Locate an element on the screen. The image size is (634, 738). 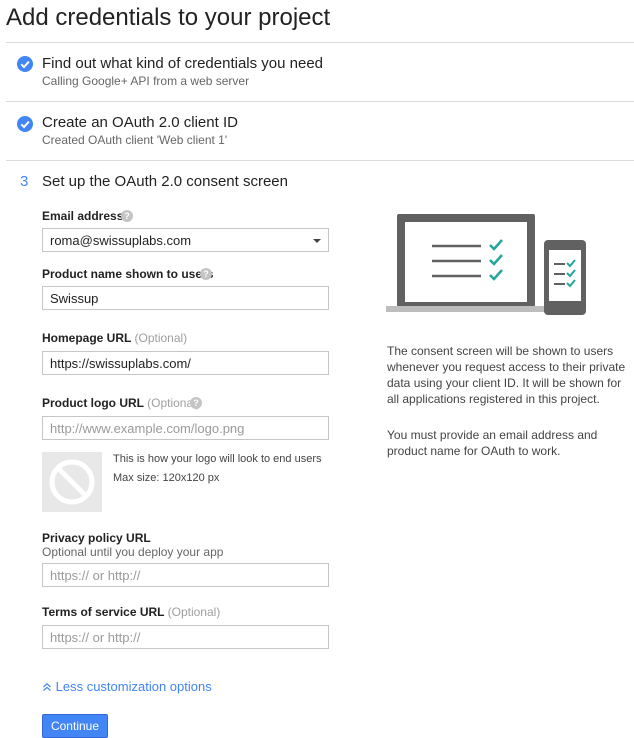
step-title: Set up the OAuth 2.0 consent screen is located at coordinates (165, 181).